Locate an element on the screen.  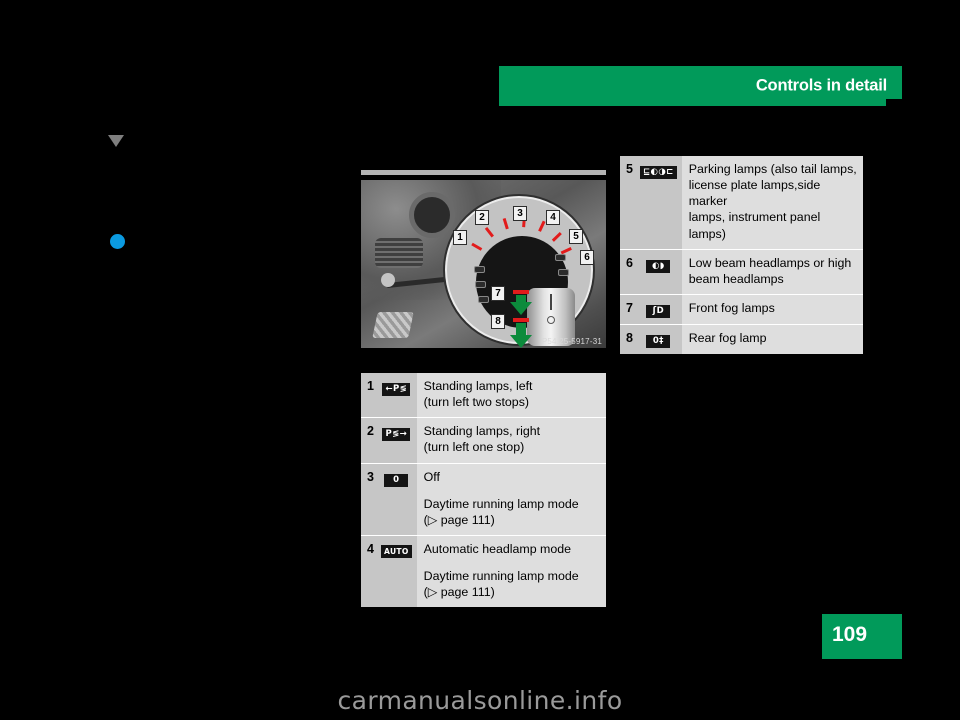
bezel-icon-a is located at coordinates (479, 269).